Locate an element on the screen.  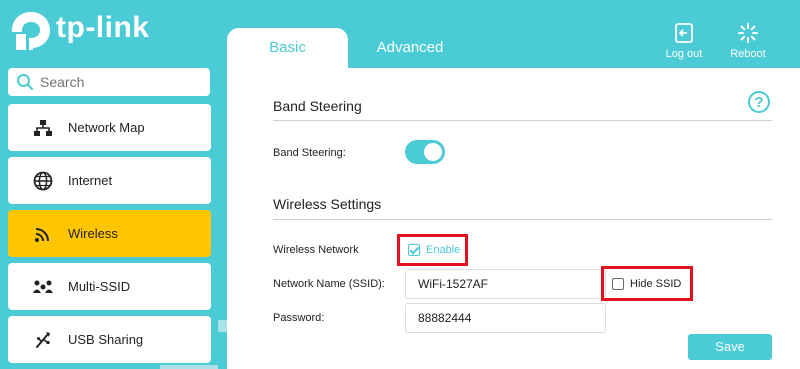
sidebar-item-label: Wireless is located at coordinates (93, 233).